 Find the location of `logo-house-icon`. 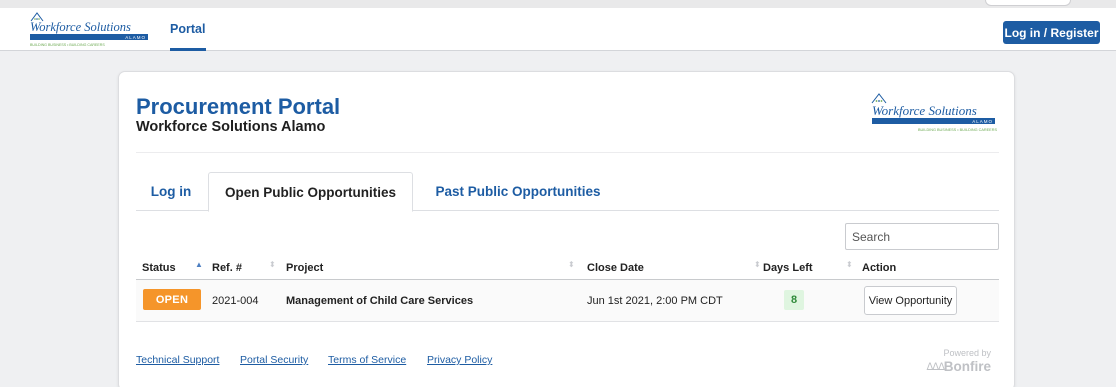

logo-house-icon is located at coordinates (879, 98).